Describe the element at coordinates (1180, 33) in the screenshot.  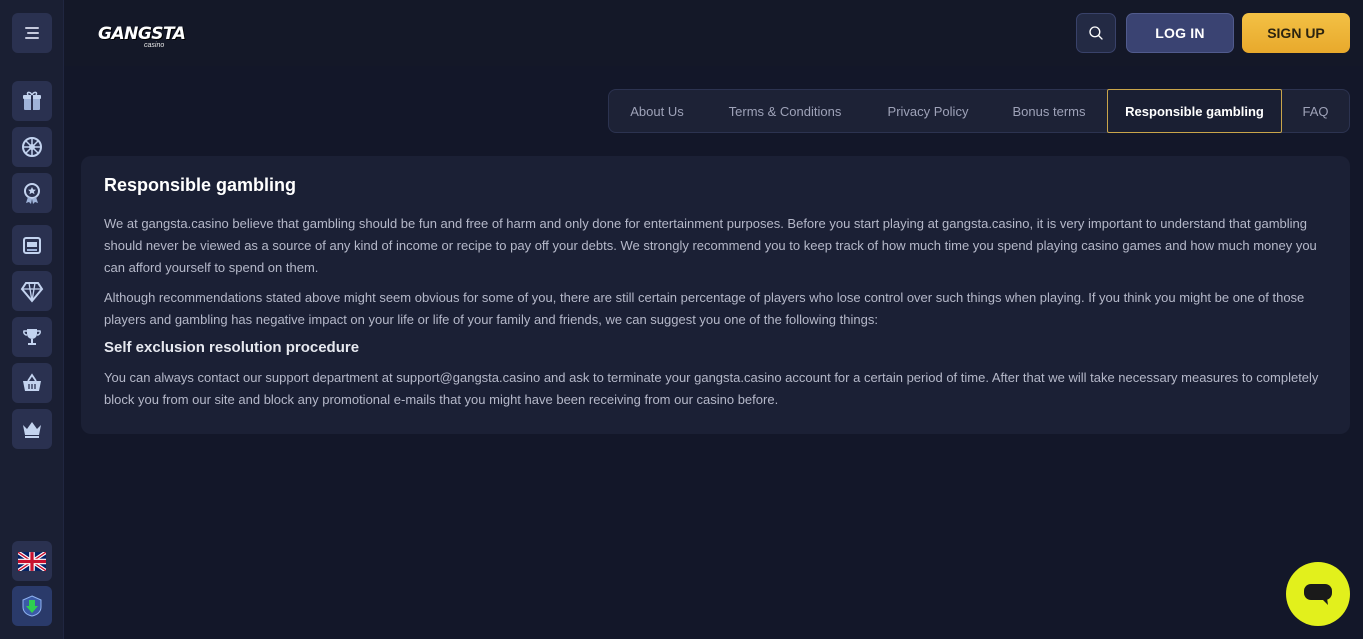
I see `login-button: LOG IN` at that location.